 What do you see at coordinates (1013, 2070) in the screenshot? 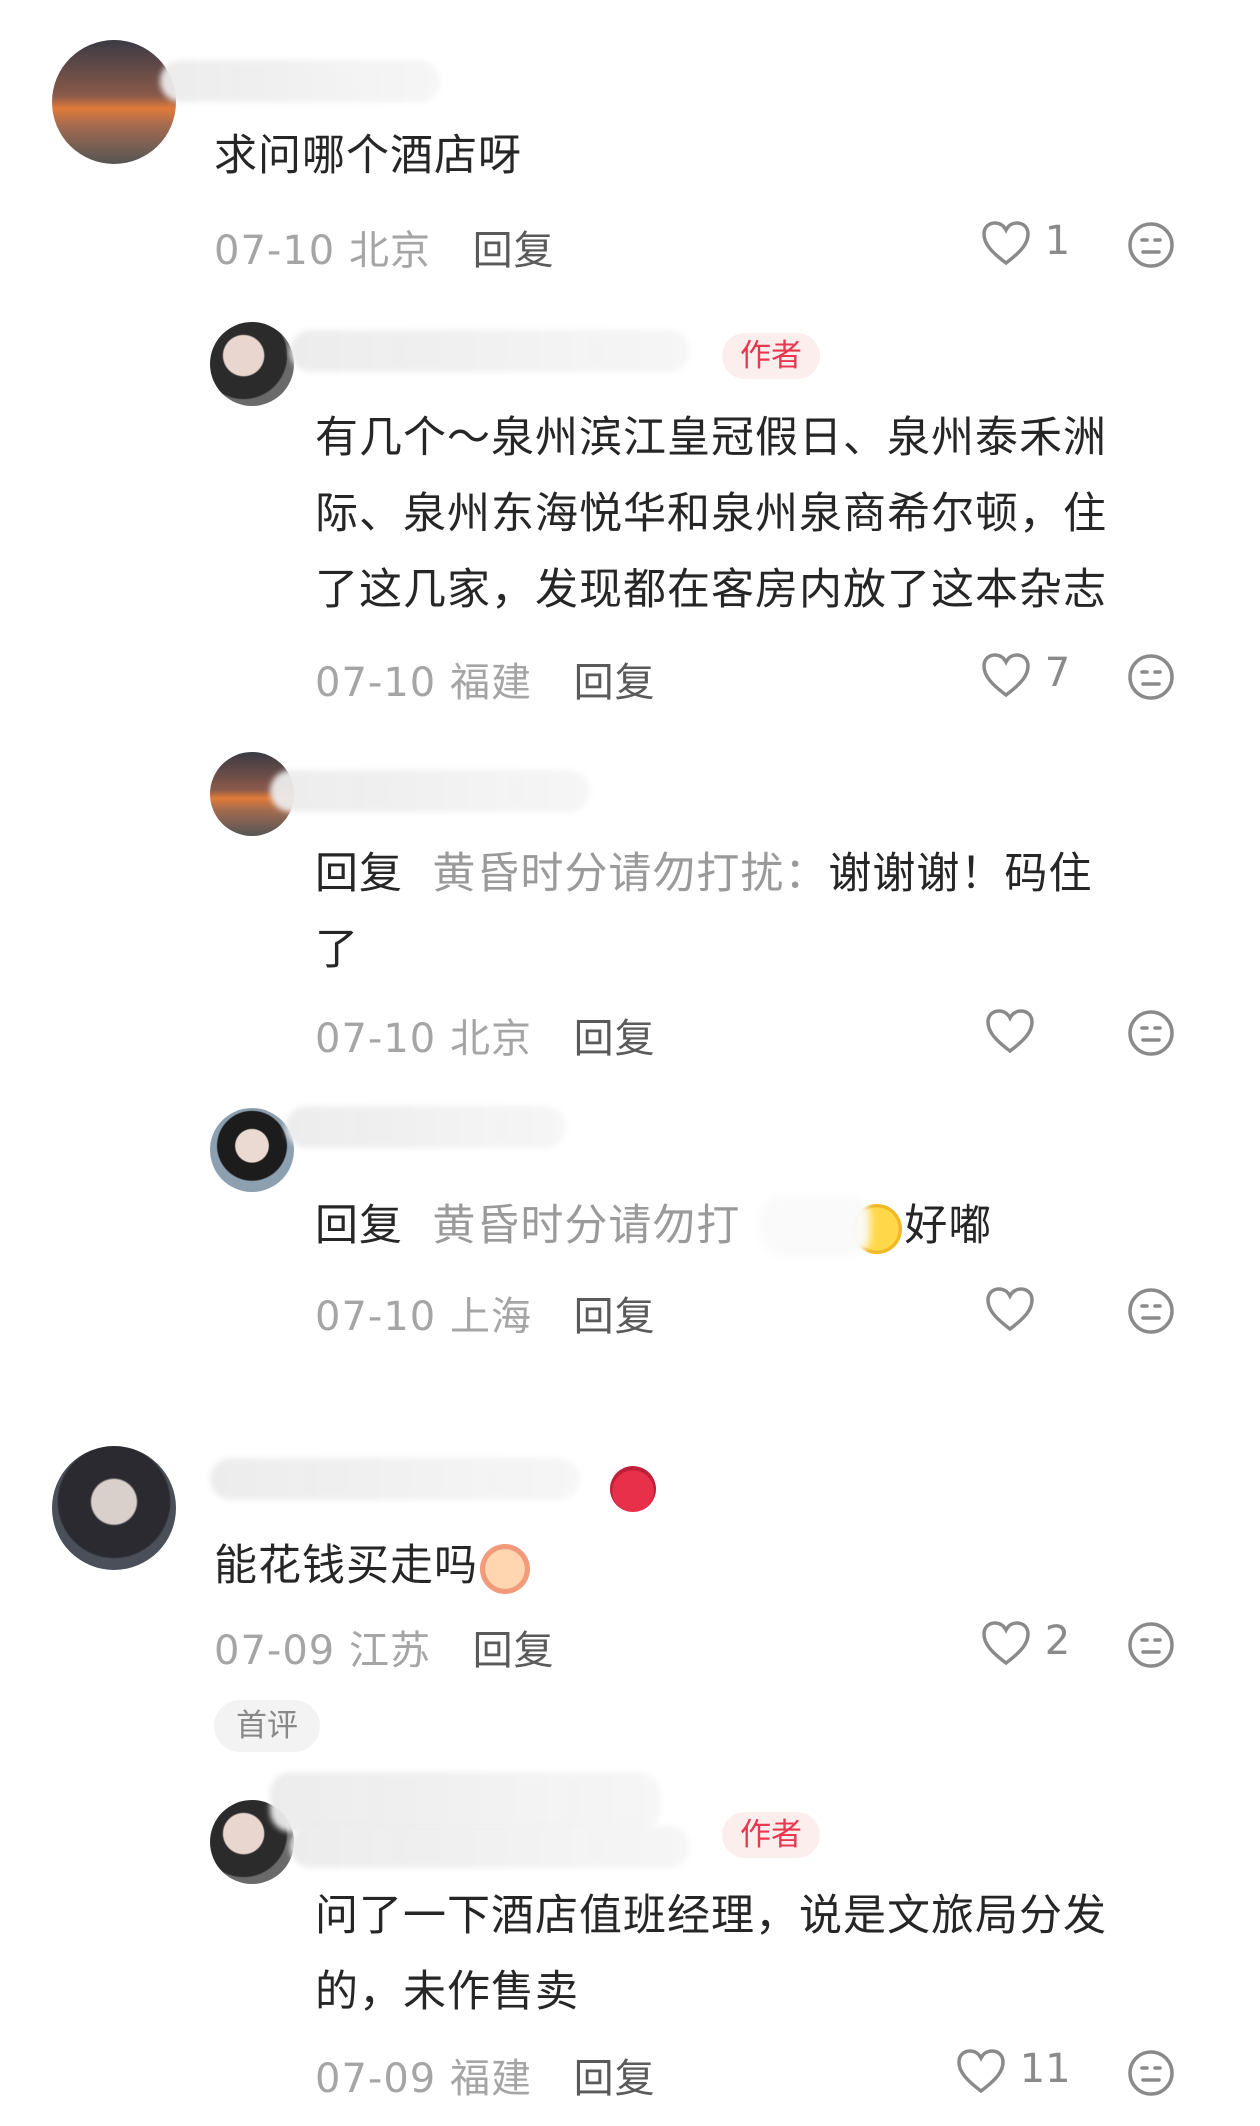
I see `like-button: 11` at bounding box center [1013, 2070].